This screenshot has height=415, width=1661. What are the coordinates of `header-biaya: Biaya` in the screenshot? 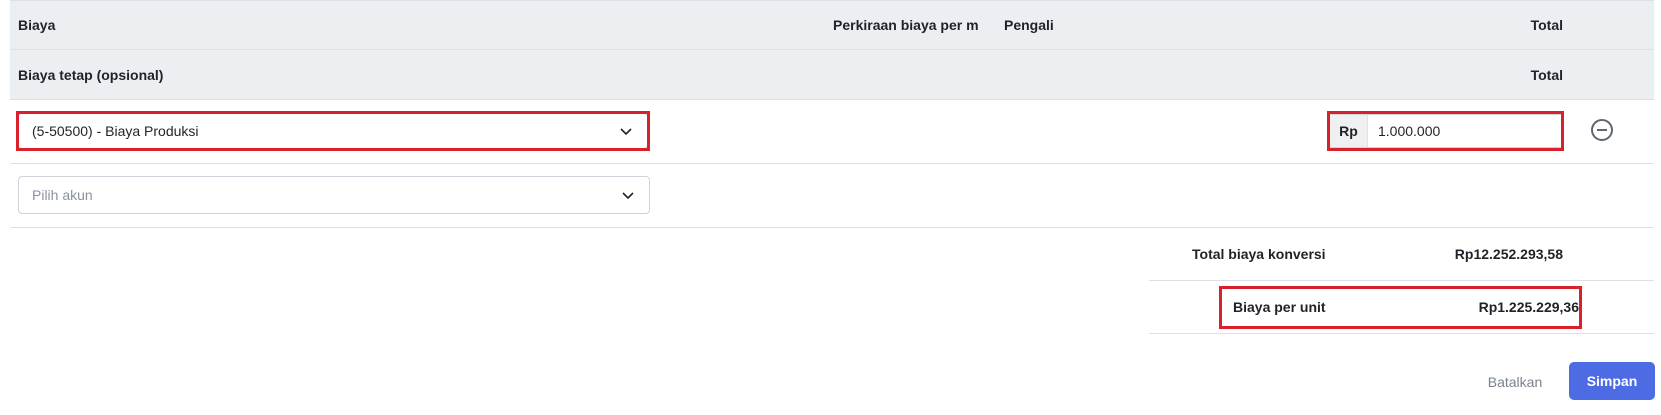 It's located at (37, 25).